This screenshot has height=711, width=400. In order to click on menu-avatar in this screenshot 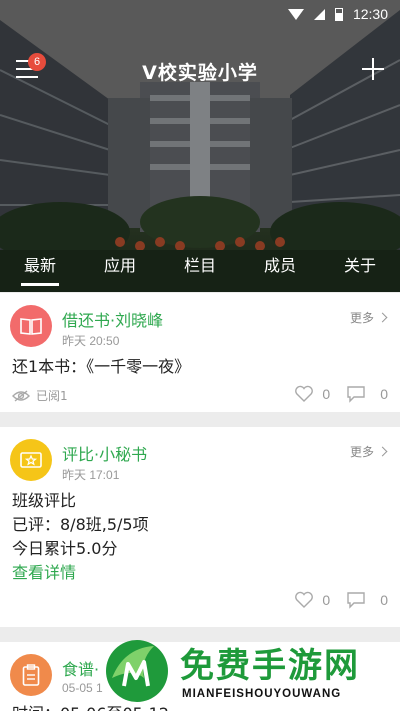, I will do `click(31, 675)`.